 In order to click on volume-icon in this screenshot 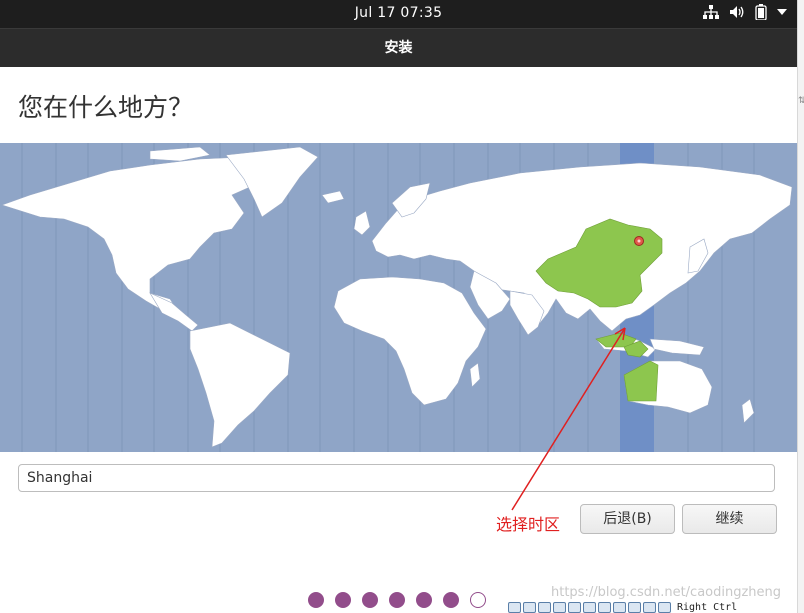, I will do `click(737, 12)`.